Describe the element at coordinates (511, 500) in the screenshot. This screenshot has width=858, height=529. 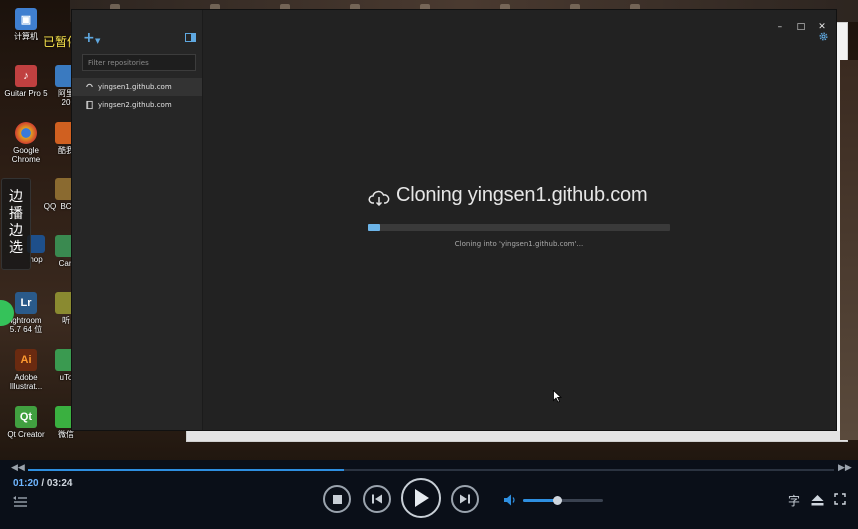
I see `volume-icon` at that location.